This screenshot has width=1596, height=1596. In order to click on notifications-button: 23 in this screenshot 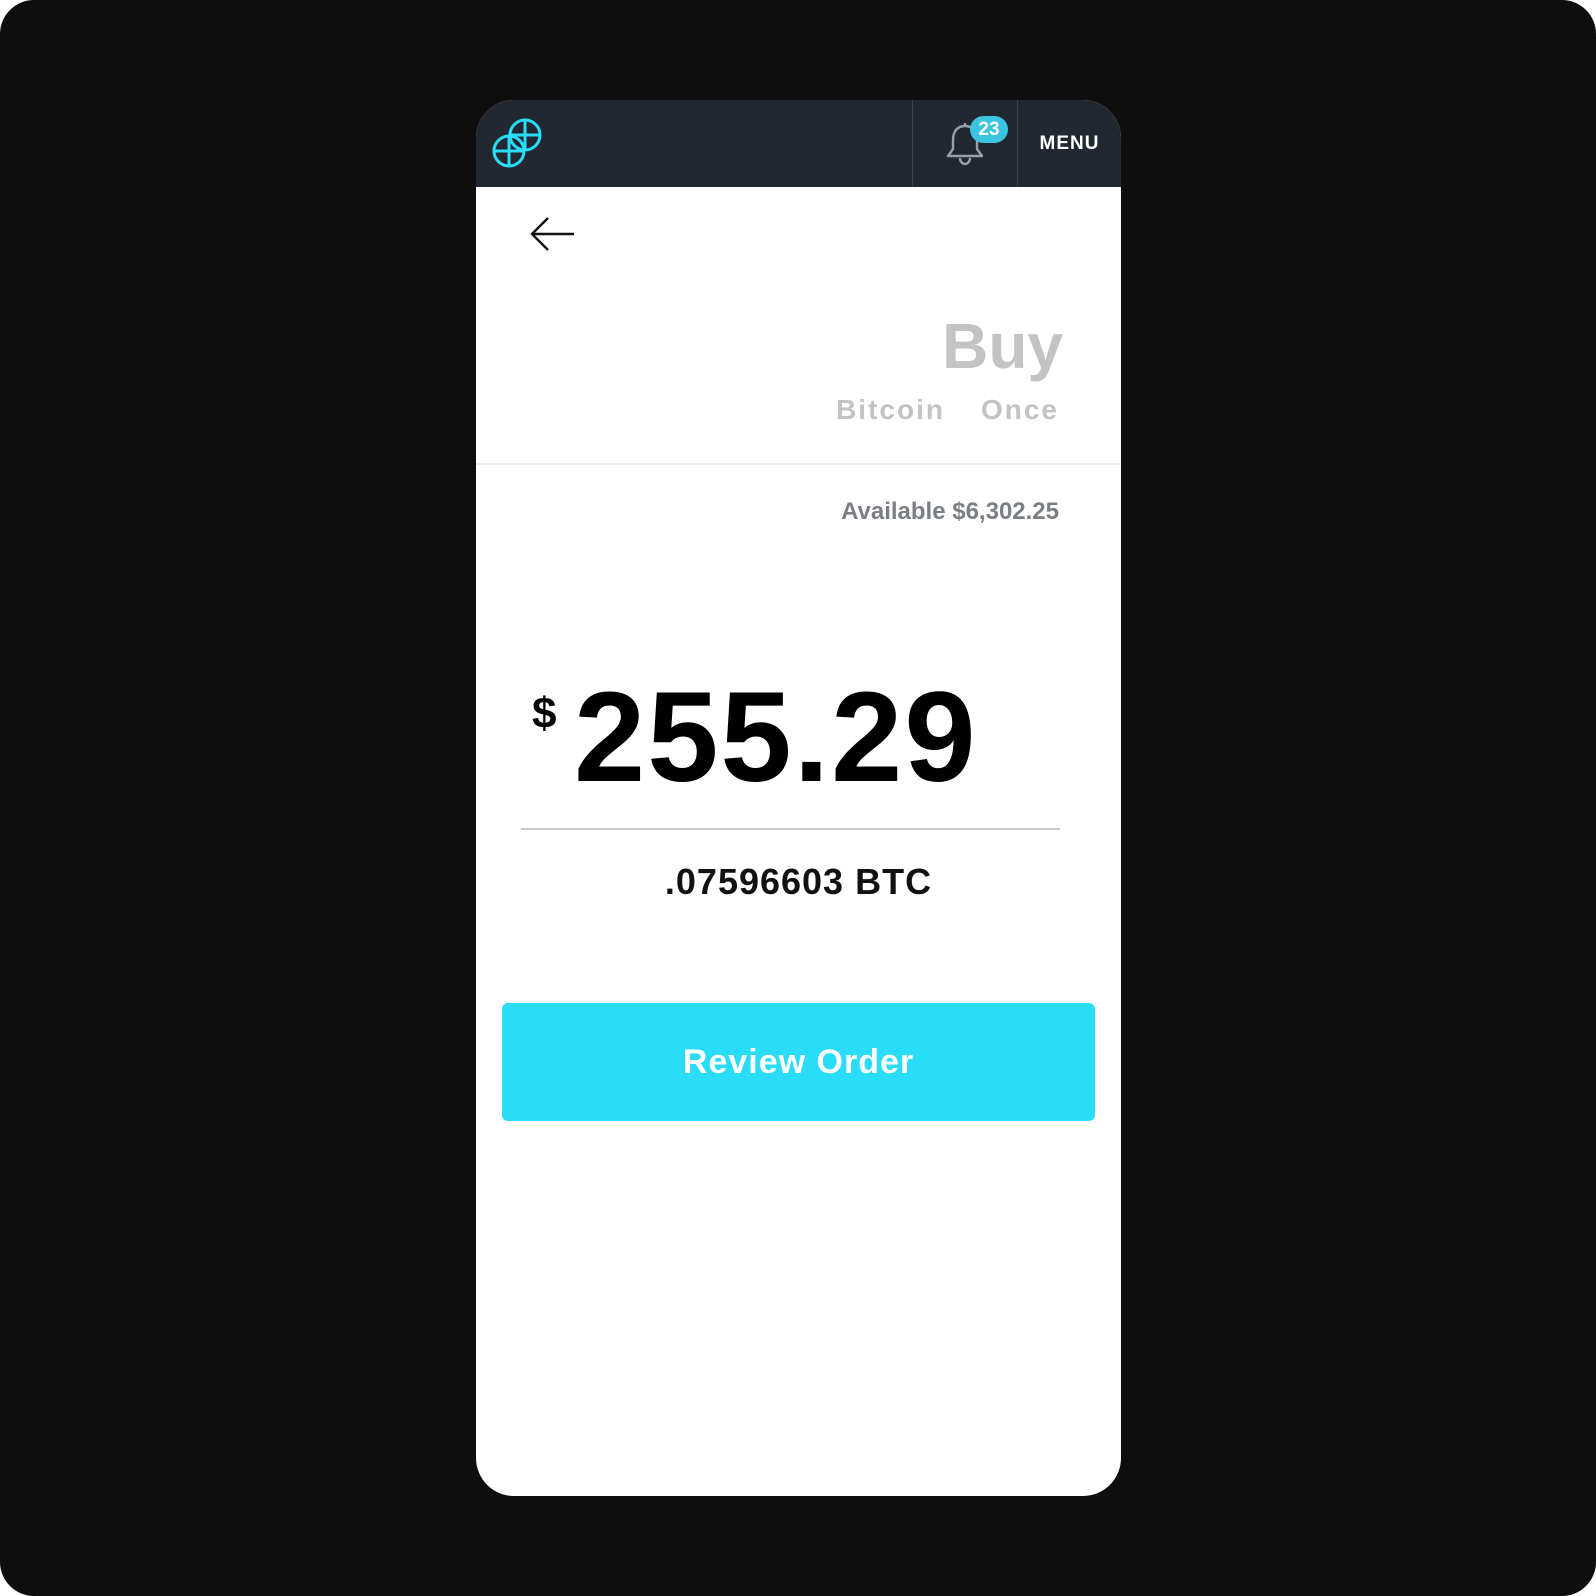, I will do `click(965, 143)`.